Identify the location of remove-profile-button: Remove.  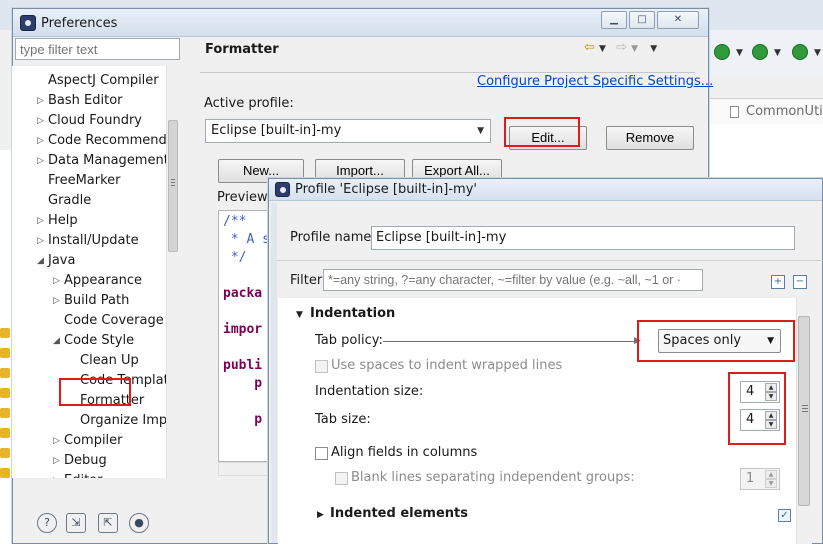
(650, 138).